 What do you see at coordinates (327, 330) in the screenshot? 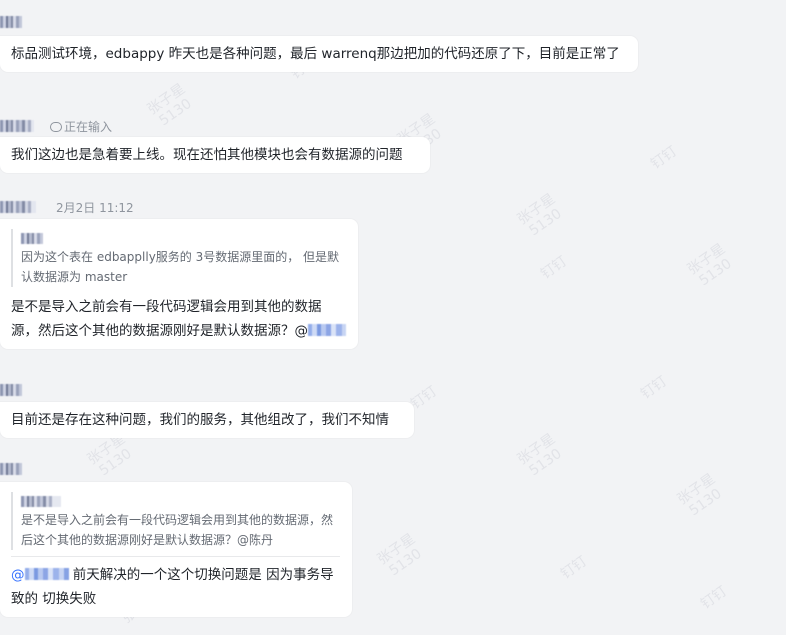
I see `mention-link` at bounding box center [327, 330].